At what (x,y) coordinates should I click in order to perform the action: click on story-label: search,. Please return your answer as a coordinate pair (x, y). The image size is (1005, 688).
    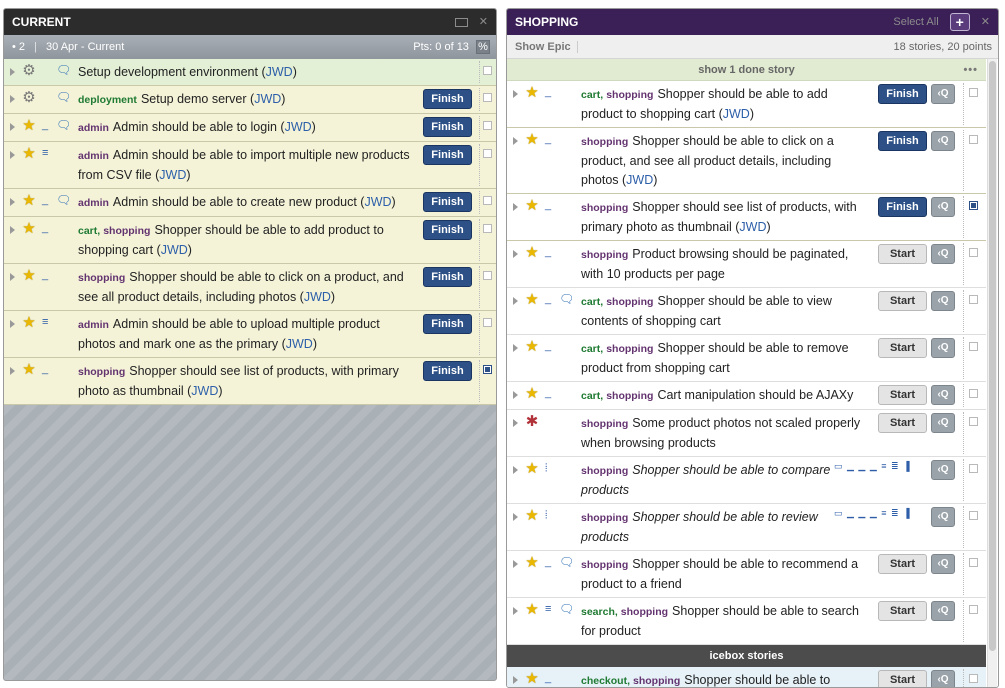
    Looking at the image, I should click on (599, 612).